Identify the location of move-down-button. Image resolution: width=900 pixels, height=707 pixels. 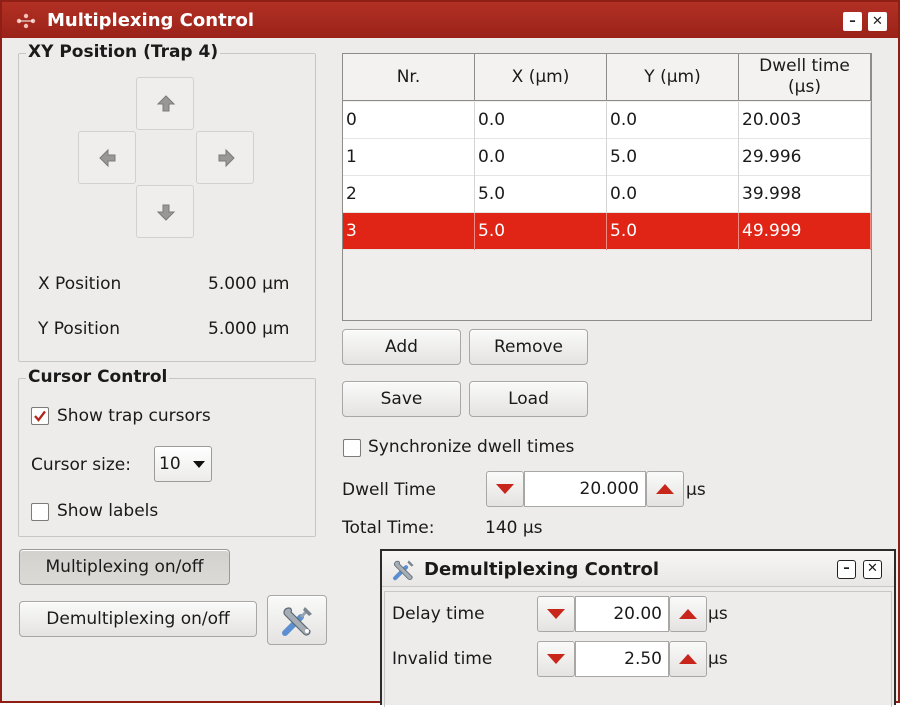
(165, 211).